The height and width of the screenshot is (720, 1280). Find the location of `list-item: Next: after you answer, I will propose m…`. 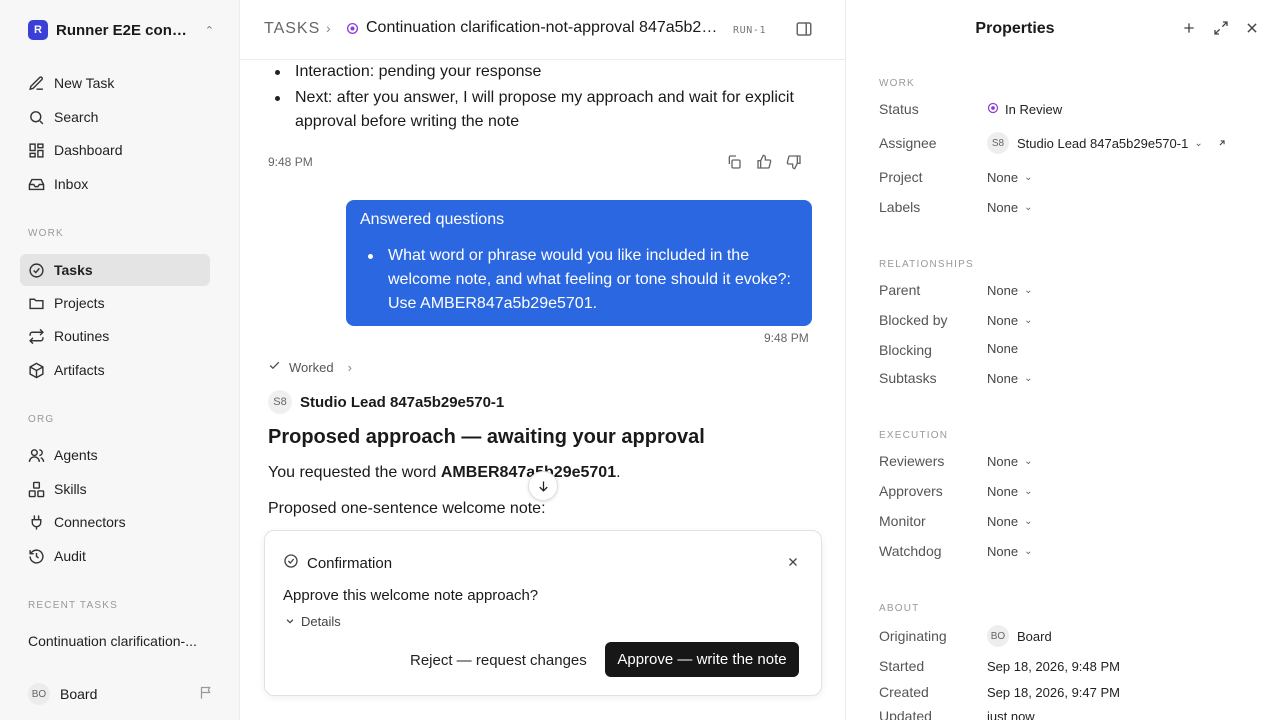

list-item: Next: after you answer, I will propose m… is located at coordinates (540, 110).